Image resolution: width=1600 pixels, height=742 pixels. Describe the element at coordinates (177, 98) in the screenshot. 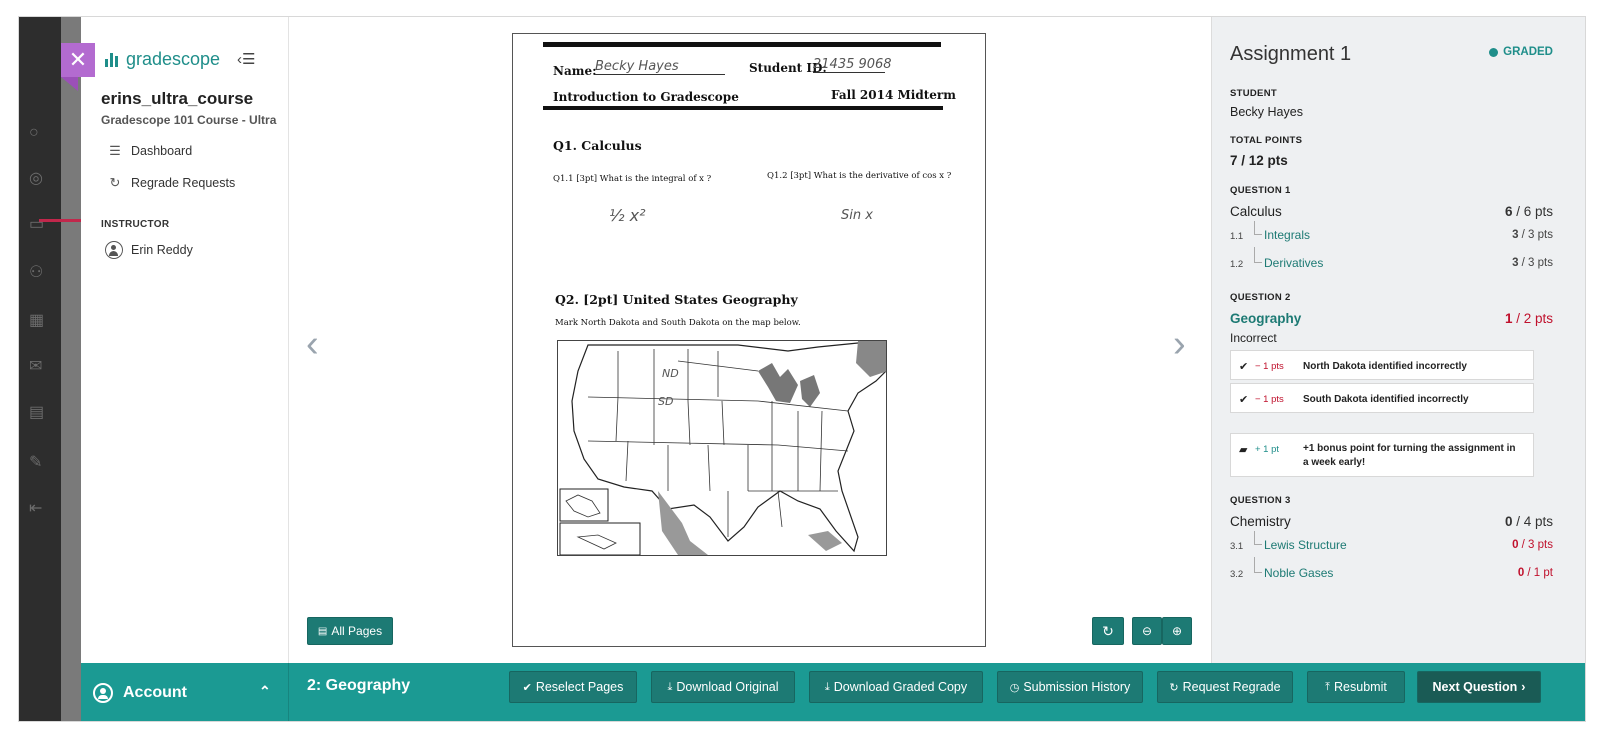

I see `course-title: erins_ultra_course` at that location.